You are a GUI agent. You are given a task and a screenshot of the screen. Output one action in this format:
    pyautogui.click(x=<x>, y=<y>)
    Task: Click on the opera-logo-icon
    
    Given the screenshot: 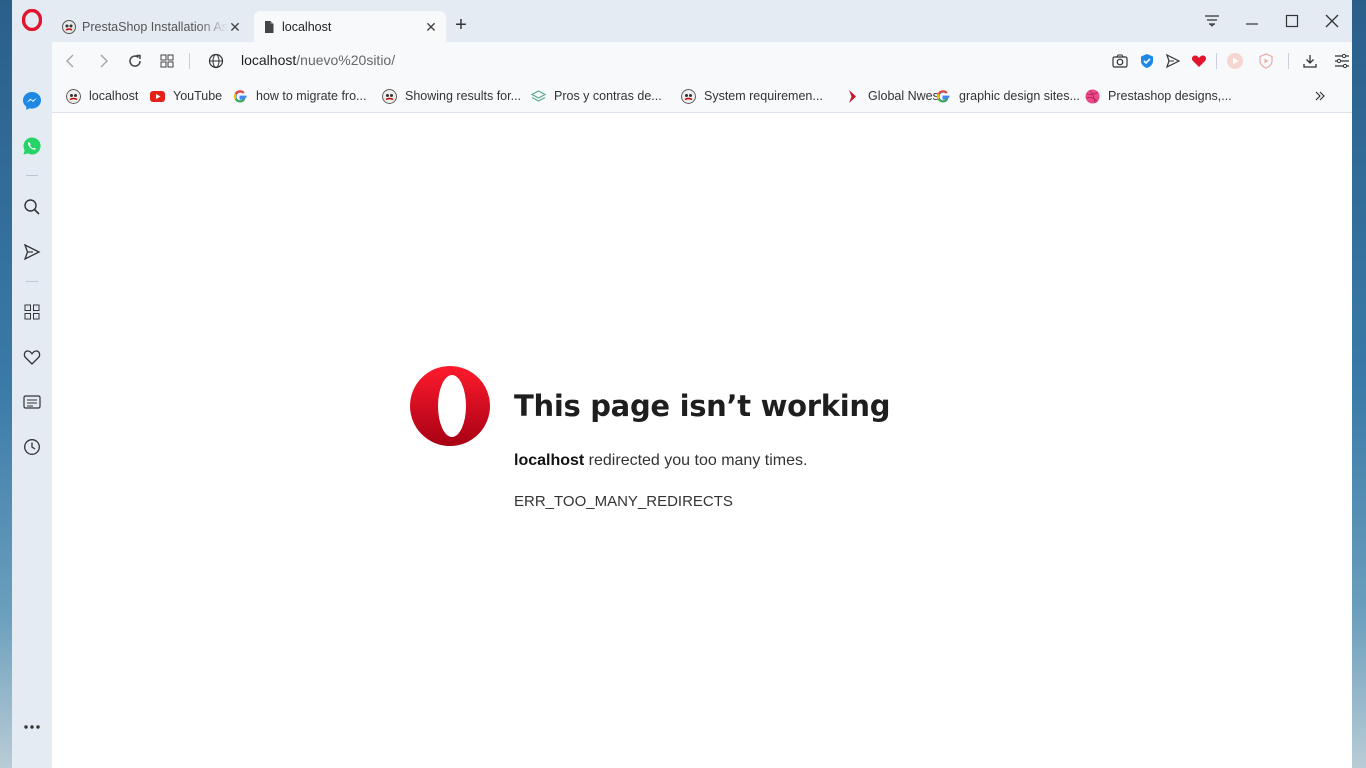 What is the action you would take?
    pyautogui.click(x=450, y=406)
    